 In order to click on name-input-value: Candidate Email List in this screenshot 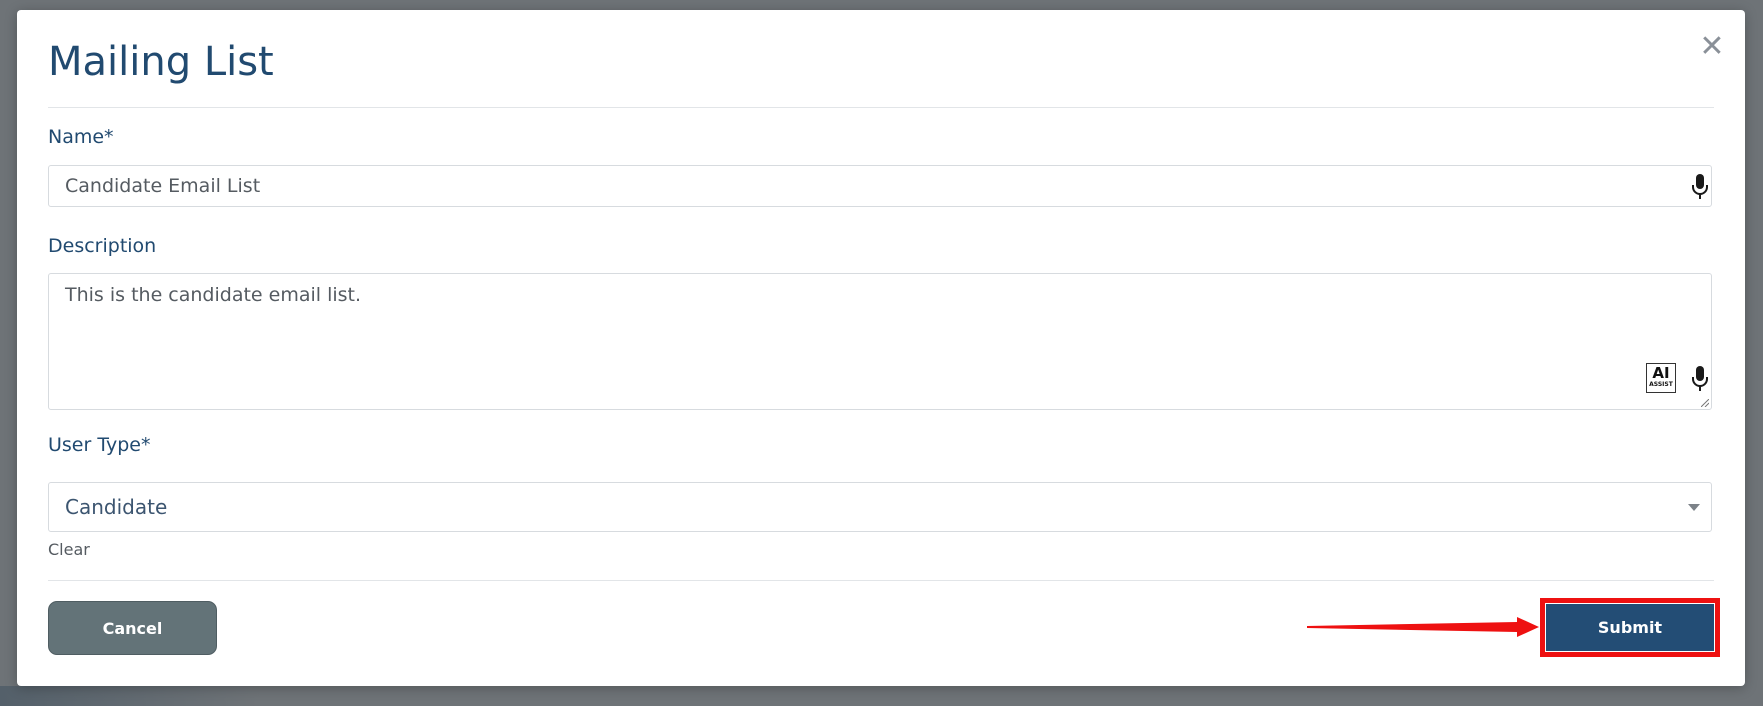, I will do `click(163, 186)`.